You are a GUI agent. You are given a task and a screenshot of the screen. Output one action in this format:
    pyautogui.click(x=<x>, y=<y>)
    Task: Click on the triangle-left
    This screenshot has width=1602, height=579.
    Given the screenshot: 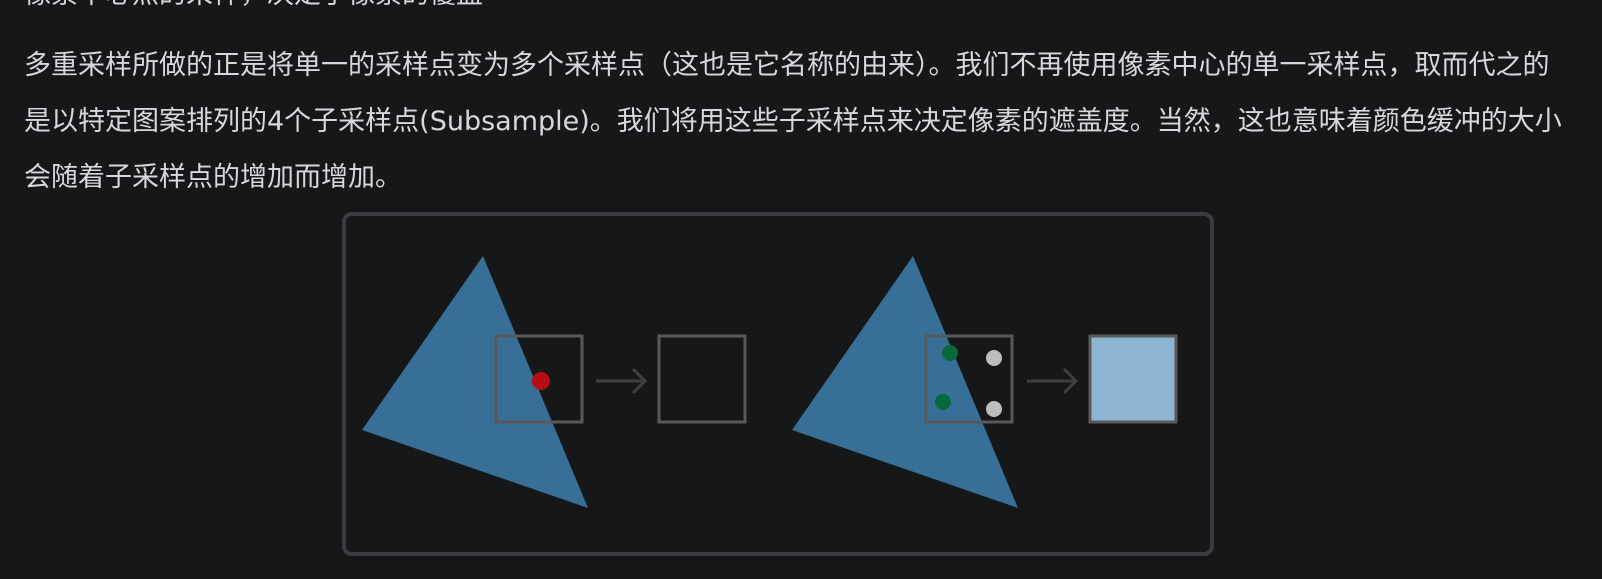 What is the action you would take?
    pyautogui.click(x=475, y=382)
    